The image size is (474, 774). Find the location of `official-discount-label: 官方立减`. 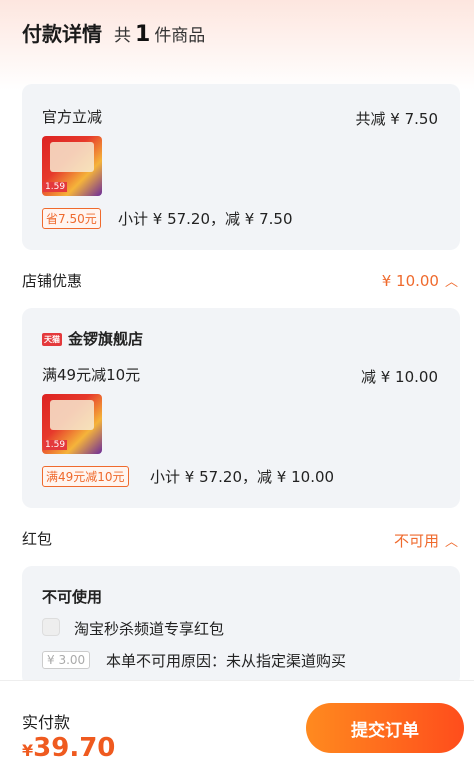

official-discount-label: 官方立减 is located at coordinates (72, 117).